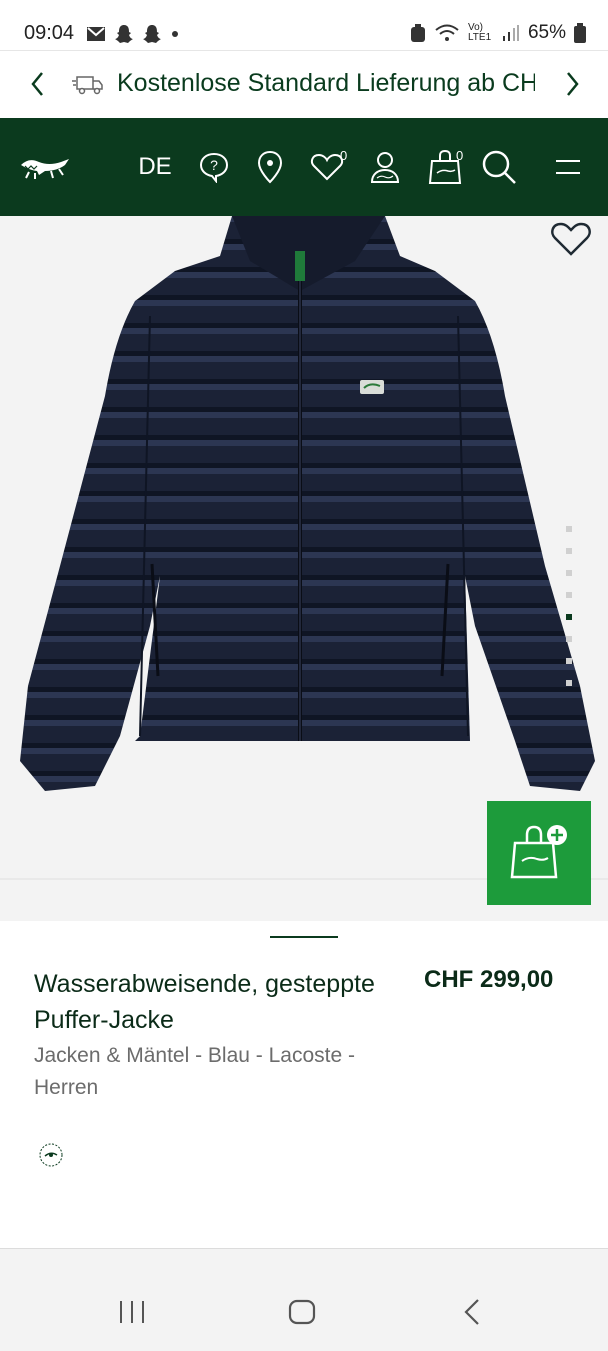  Describe the element at coordinates (87, 85) in the screenshot. I see `delivery-truck-icon` at that location.